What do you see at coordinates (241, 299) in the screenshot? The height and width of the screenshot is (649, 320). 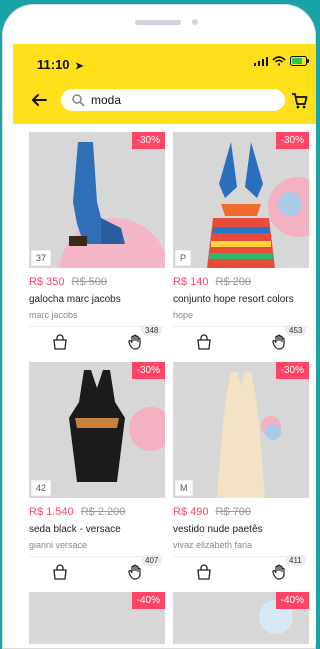 I see `product-title: conjunto hope resort colors` at bounding box center [241, 299].